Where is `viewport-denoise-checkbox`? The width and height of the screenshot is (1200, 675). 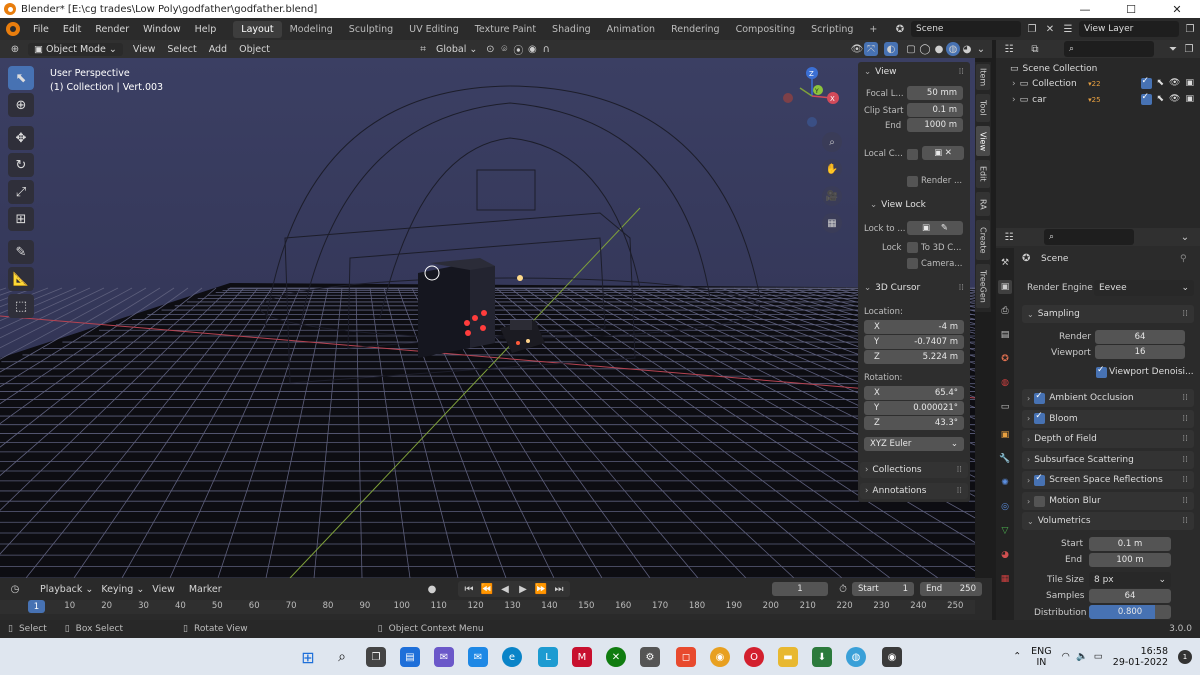 viewport-denoise-checkbox is located at coordinates (1101, 371).